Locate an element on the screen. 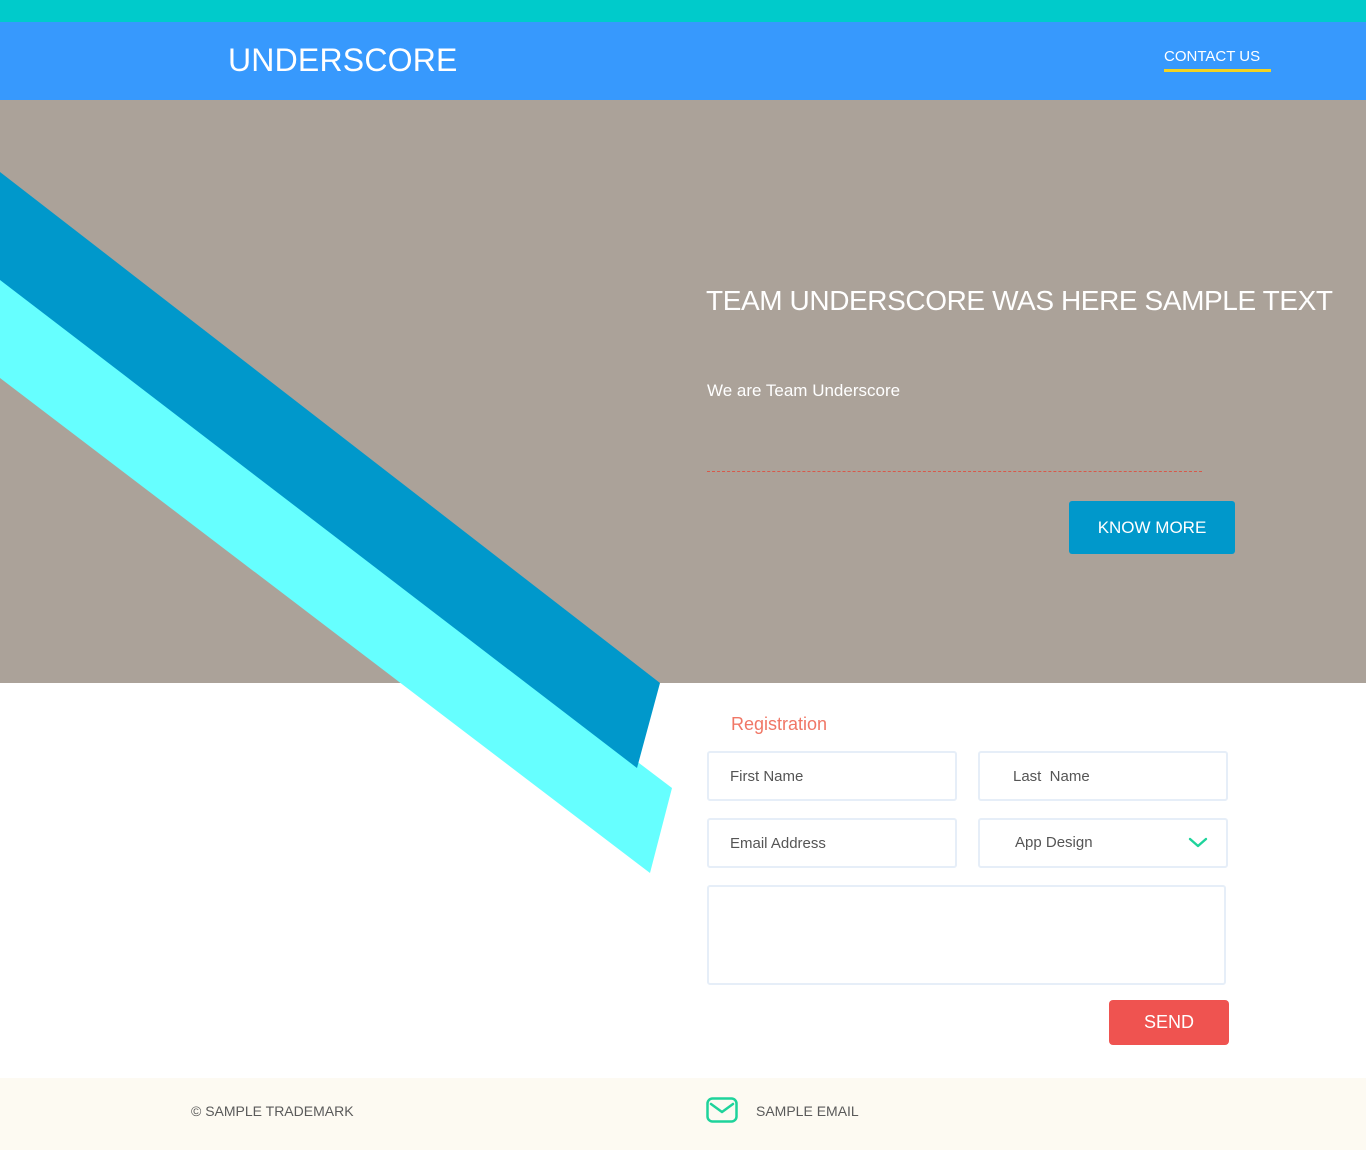  category-select-value: App Design is located at coordinates (1054, 842).